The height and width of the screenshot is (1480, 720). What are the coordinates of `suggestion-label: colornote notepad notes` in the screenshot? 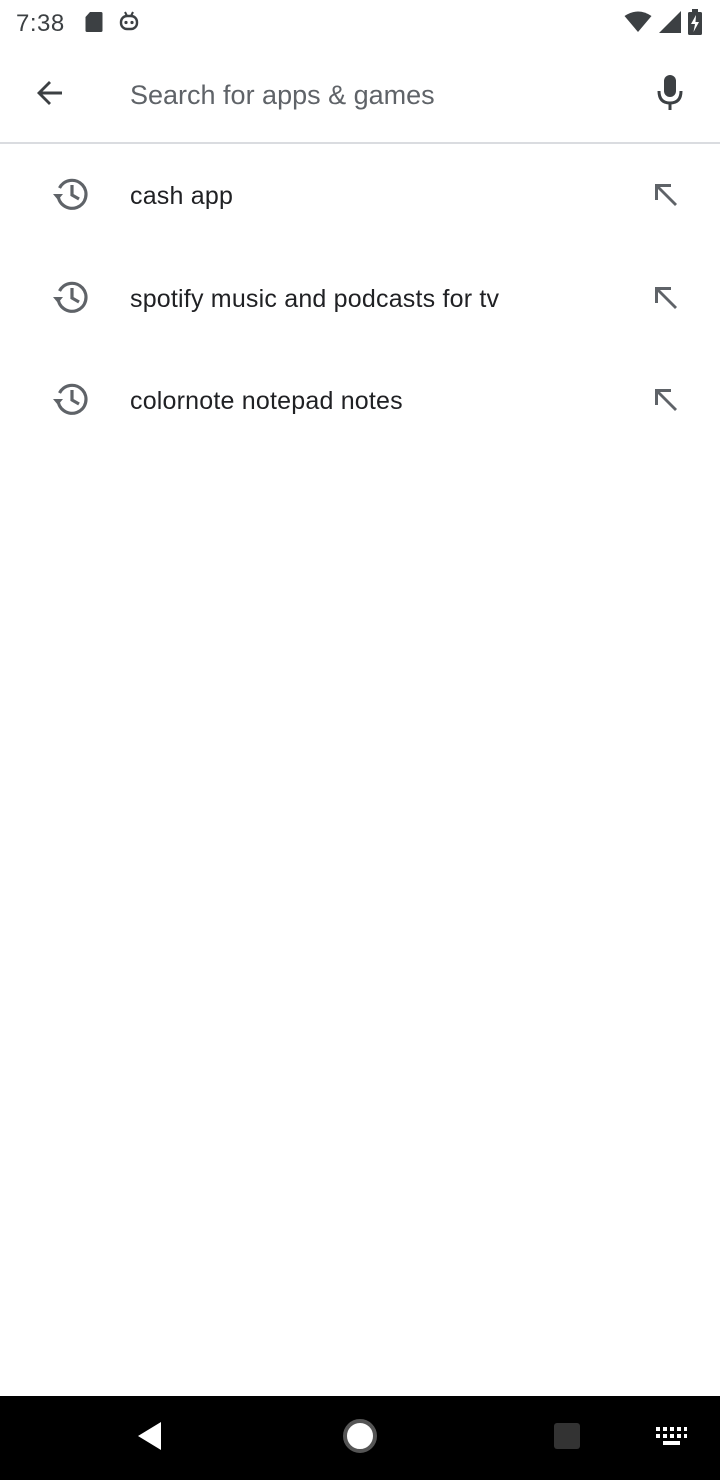 It's located at (266, 400).